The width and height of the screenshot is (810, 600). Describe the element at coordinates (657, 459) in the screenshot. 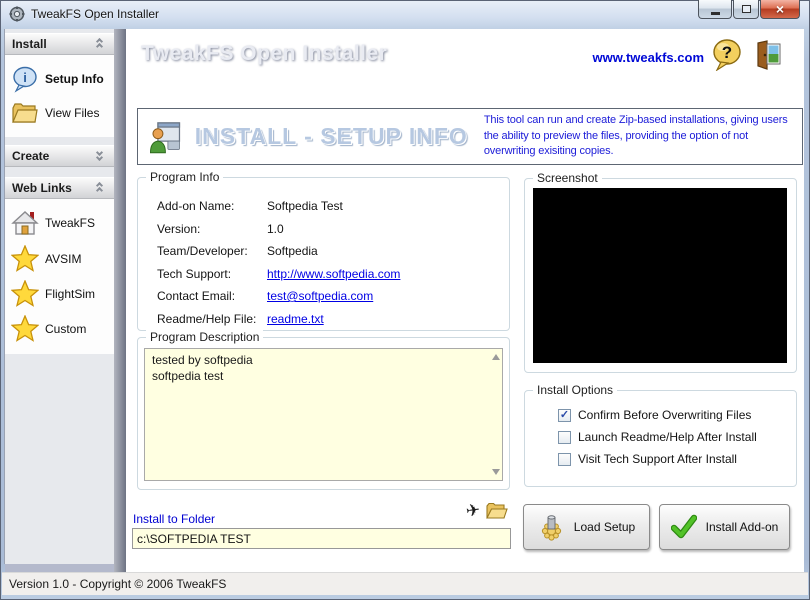

I see `checkbox-label: Visit Tech Support After Install` at that location.